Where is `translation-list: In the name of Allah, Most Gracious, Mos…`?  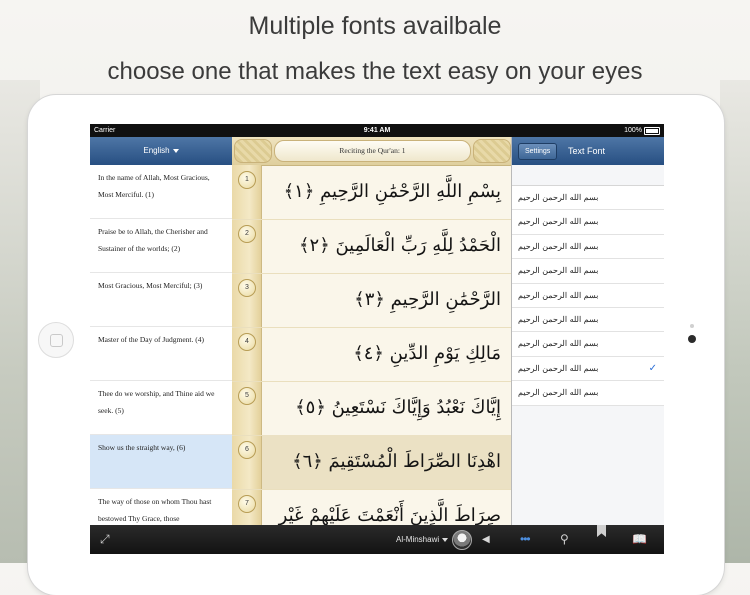
translation-list: In the name of Allah, Most Gracious, Mos… is located at coordinates (161, 345).